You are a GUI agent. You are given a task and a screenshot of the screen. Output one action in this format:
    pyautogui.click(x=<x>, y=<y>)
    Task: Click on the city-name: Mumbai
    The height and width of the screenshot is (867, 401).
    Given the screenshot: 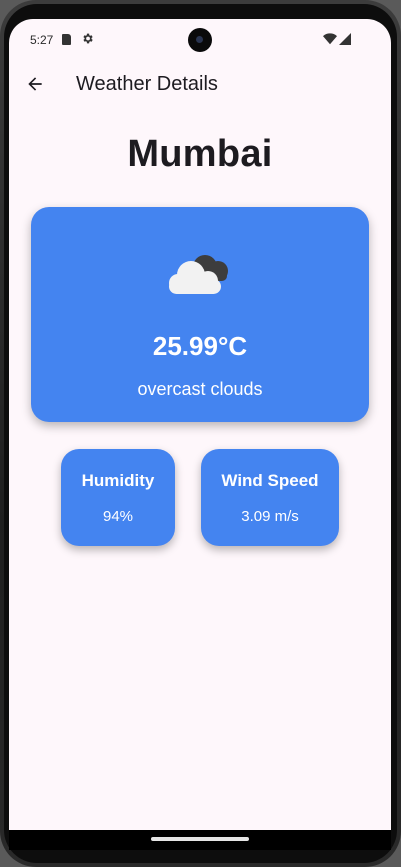 What is the action you would take?
    pyautogui.click(x=200, y=154)
    